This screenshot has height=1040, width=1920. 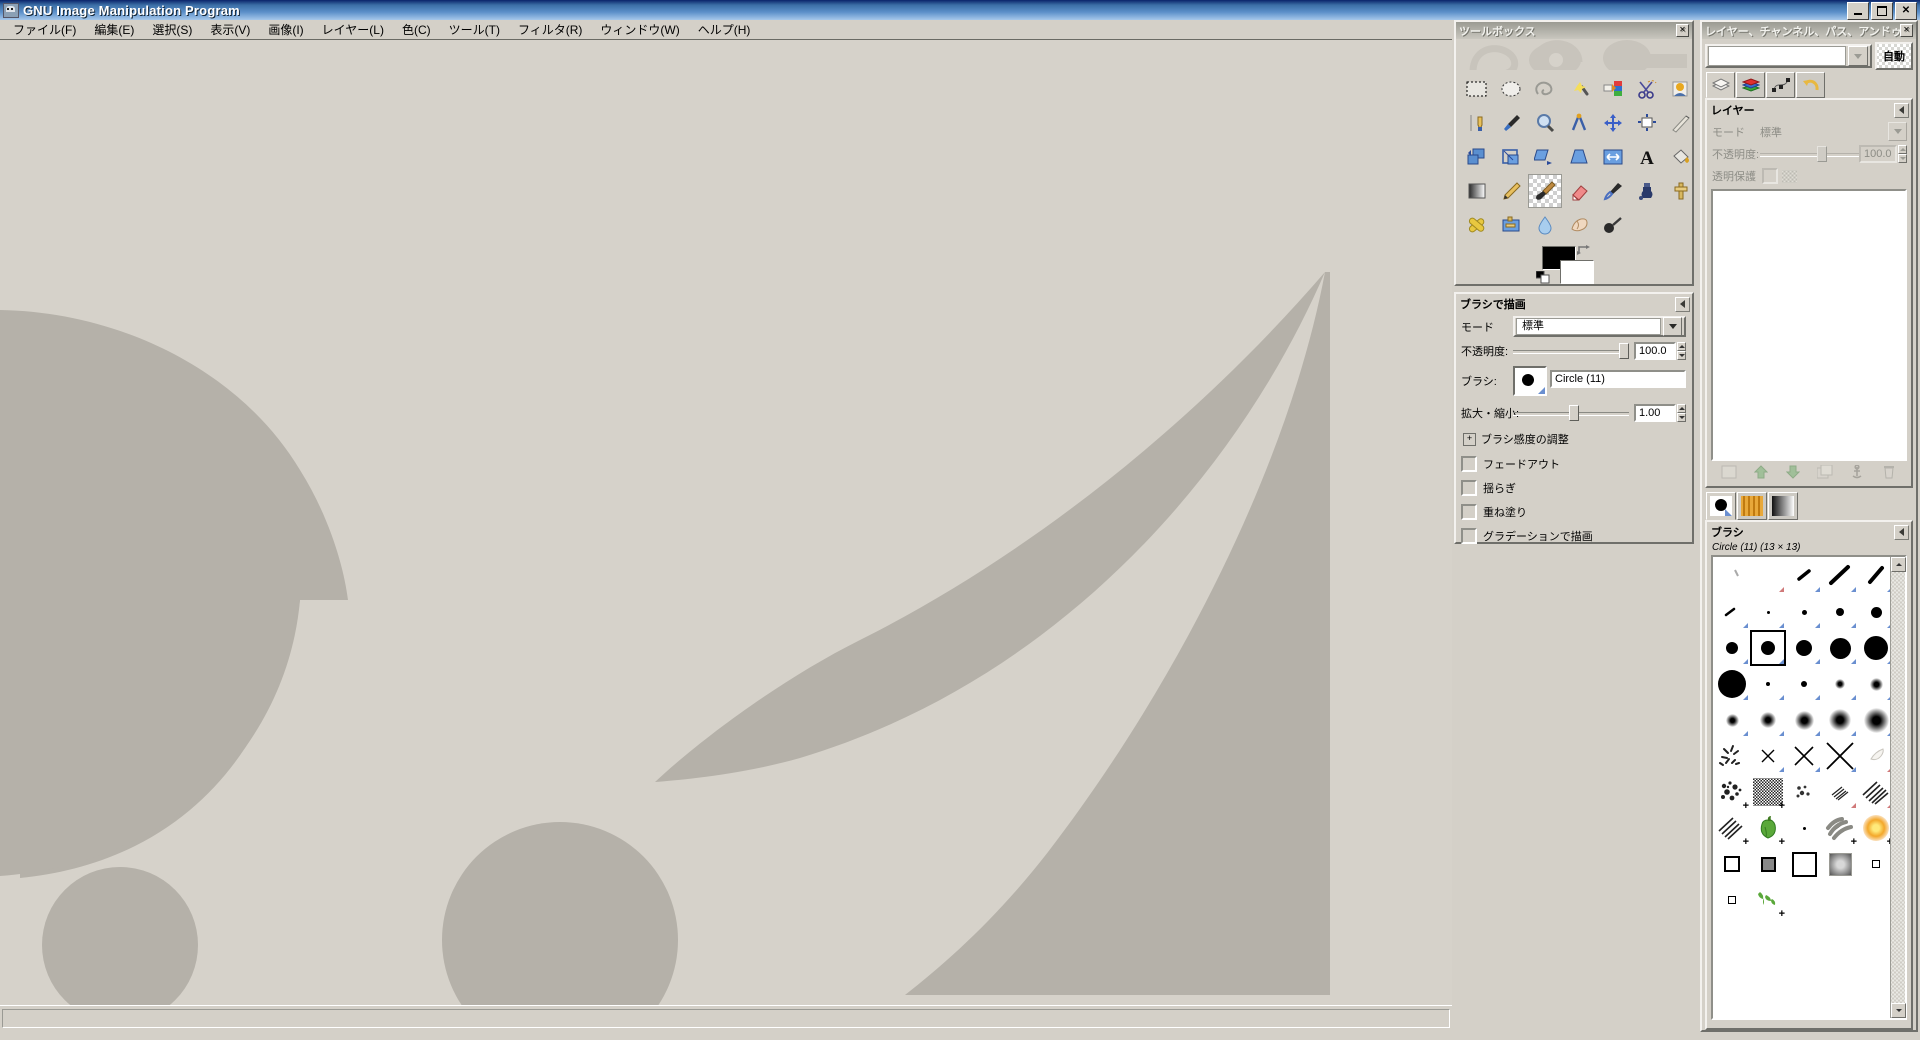 What do you see at coordinates (1574, 532) in the screenshot?
I see `gradient-checkbox-row: グラデーションで描画` at bounding box center [1574, 532].